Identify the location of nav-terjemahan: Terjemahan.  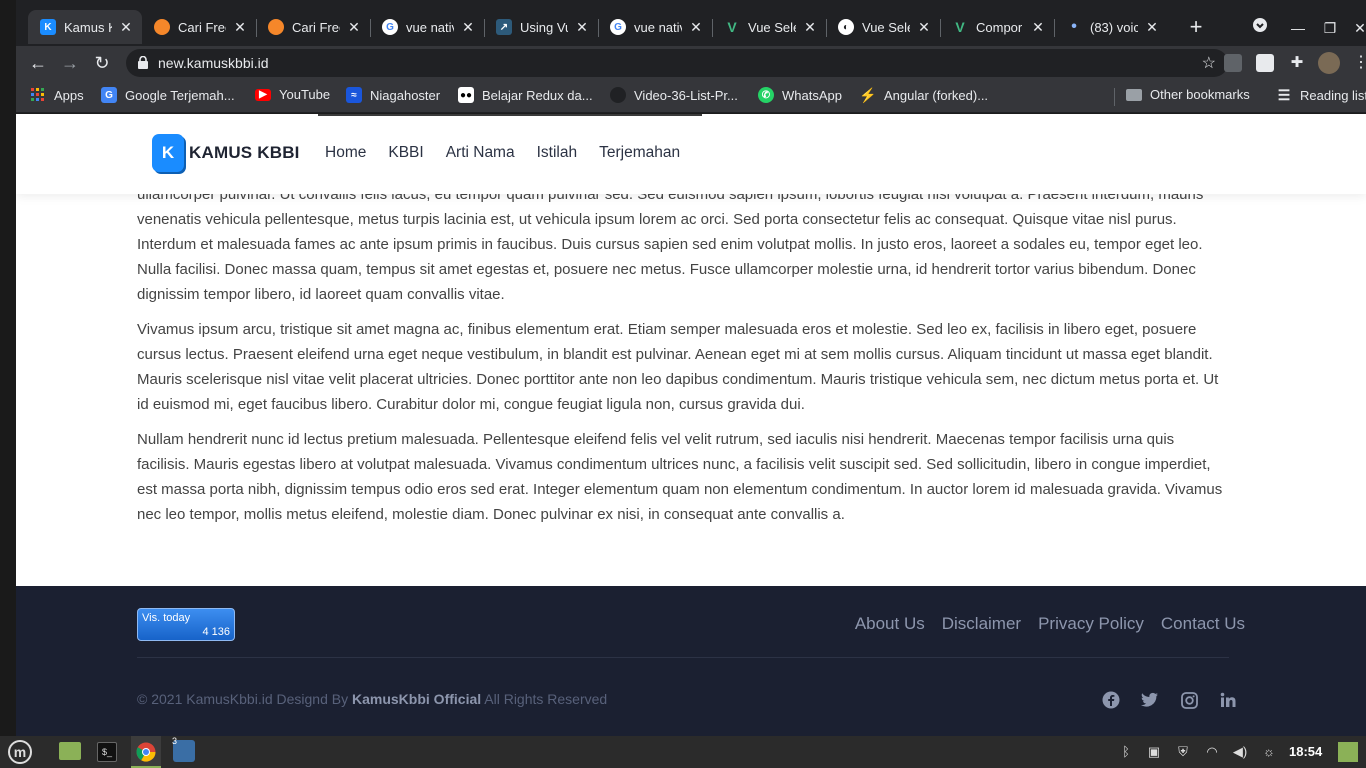
(639, 153).